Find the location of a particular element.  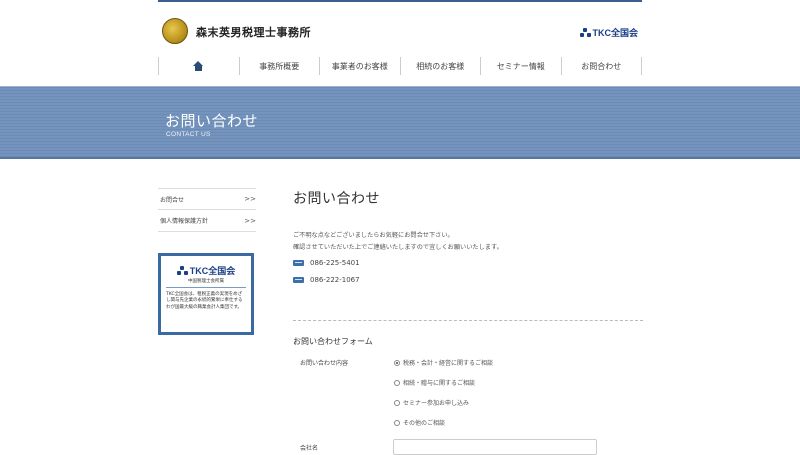

fax-row: 086-222-1067 is located at coordinates (326, 280).